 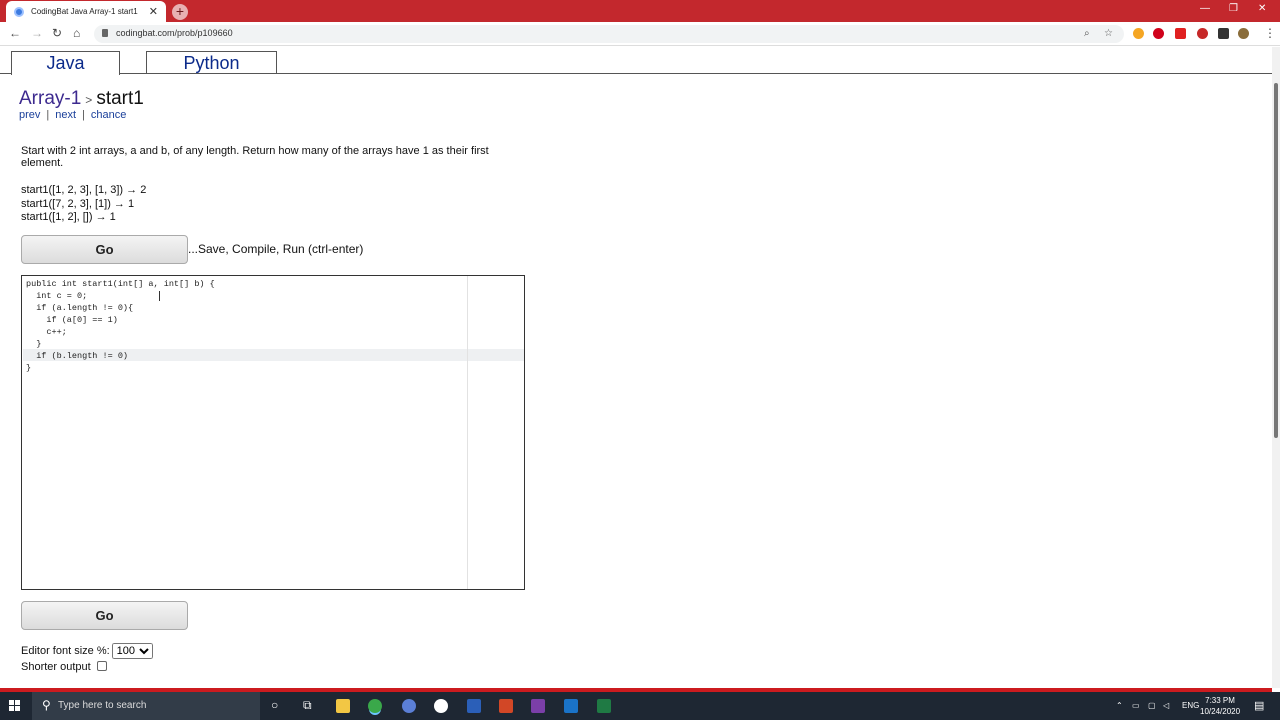 I want to click on zoom-icon: ⌕, so click(x=1087, y=33).